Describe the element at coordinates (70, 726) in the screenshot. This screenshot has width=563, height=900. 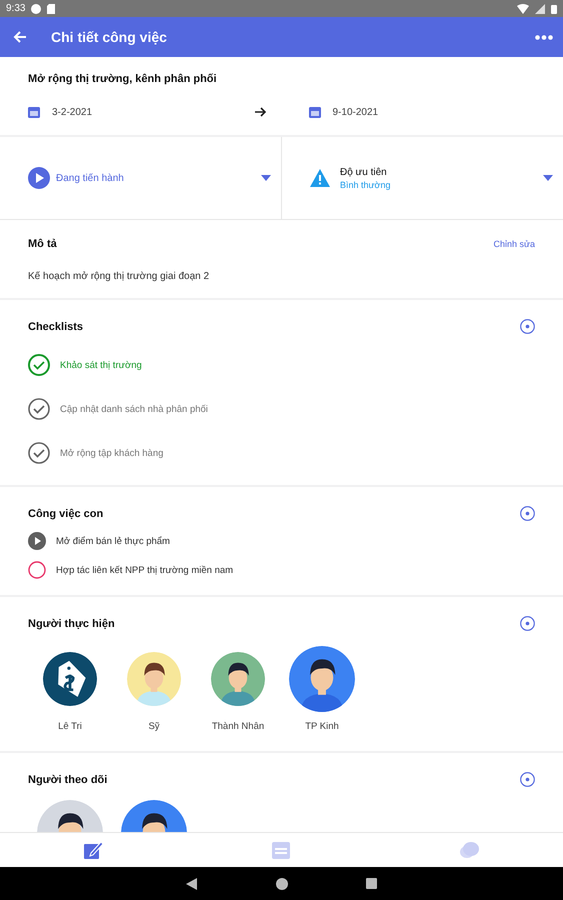
I see `person-name: Lê Tri` at that location.